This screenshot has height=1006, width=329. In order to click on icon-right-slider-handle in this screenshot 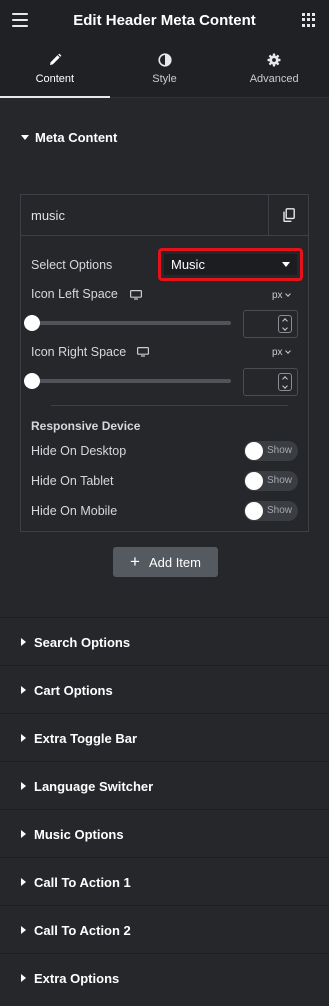, I will do `click(32, 381)`.